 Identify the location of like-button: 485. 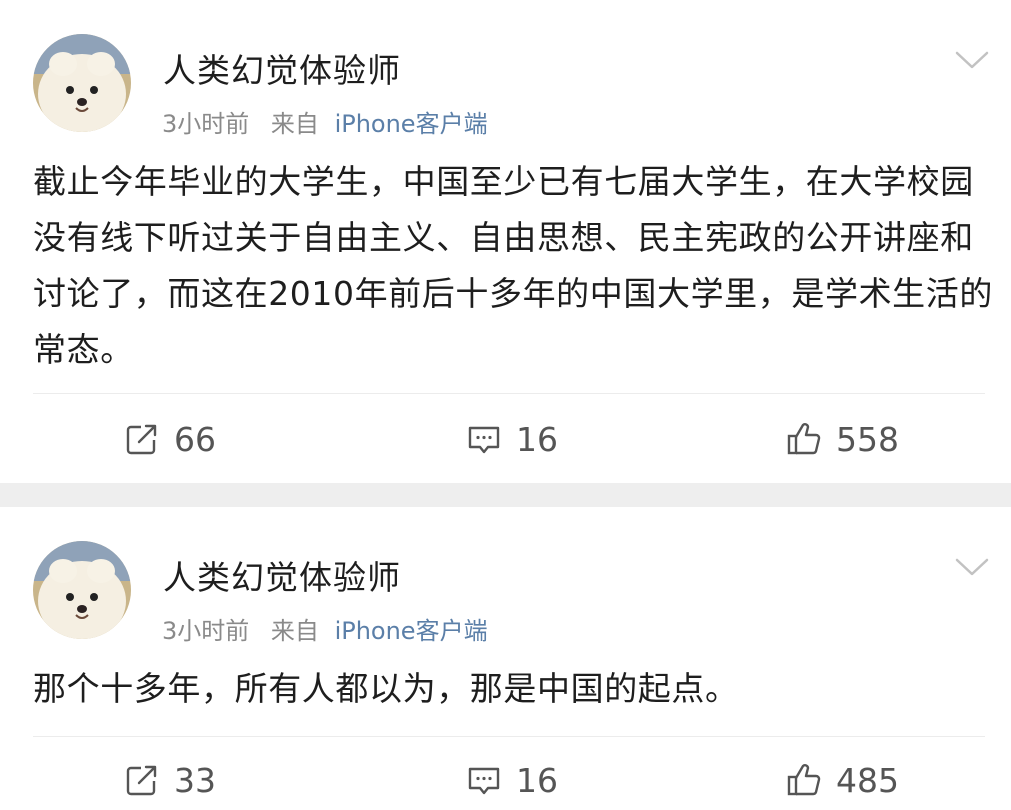
(842, 780).